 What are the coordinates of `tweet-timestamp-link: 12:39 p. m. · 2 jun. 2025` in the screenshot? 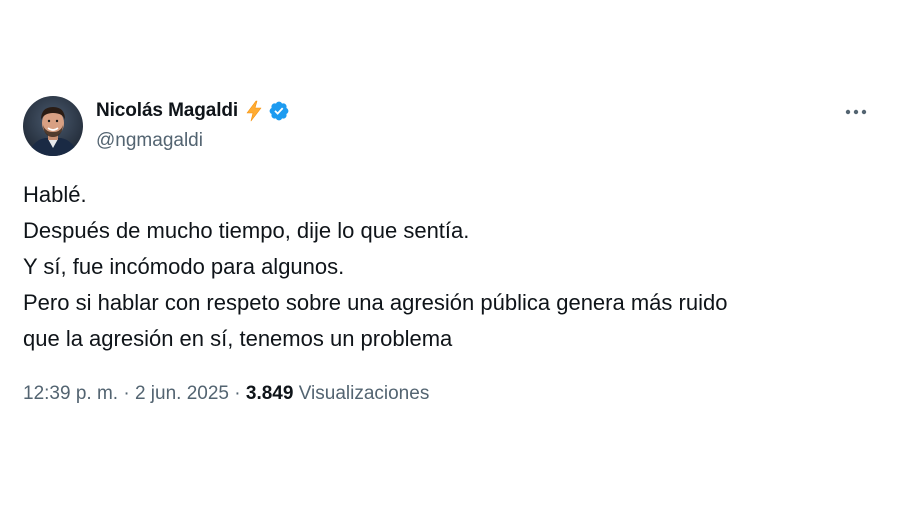 It's located at (126, 393).